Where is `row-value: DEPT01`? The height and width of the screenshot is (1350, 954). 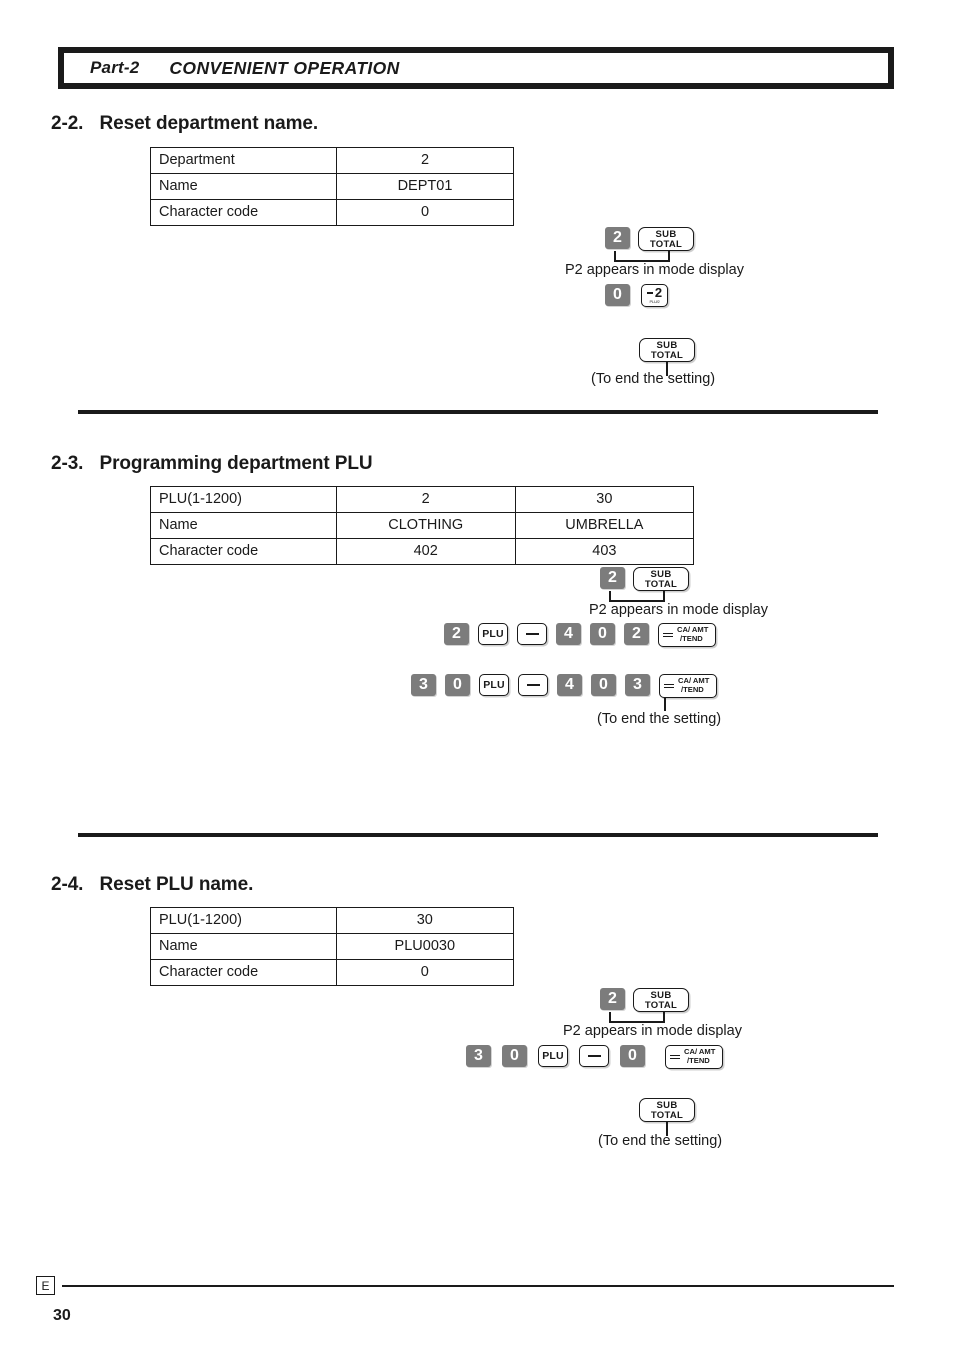 row-value: DEPT01 is located at coordinates (425, 186).